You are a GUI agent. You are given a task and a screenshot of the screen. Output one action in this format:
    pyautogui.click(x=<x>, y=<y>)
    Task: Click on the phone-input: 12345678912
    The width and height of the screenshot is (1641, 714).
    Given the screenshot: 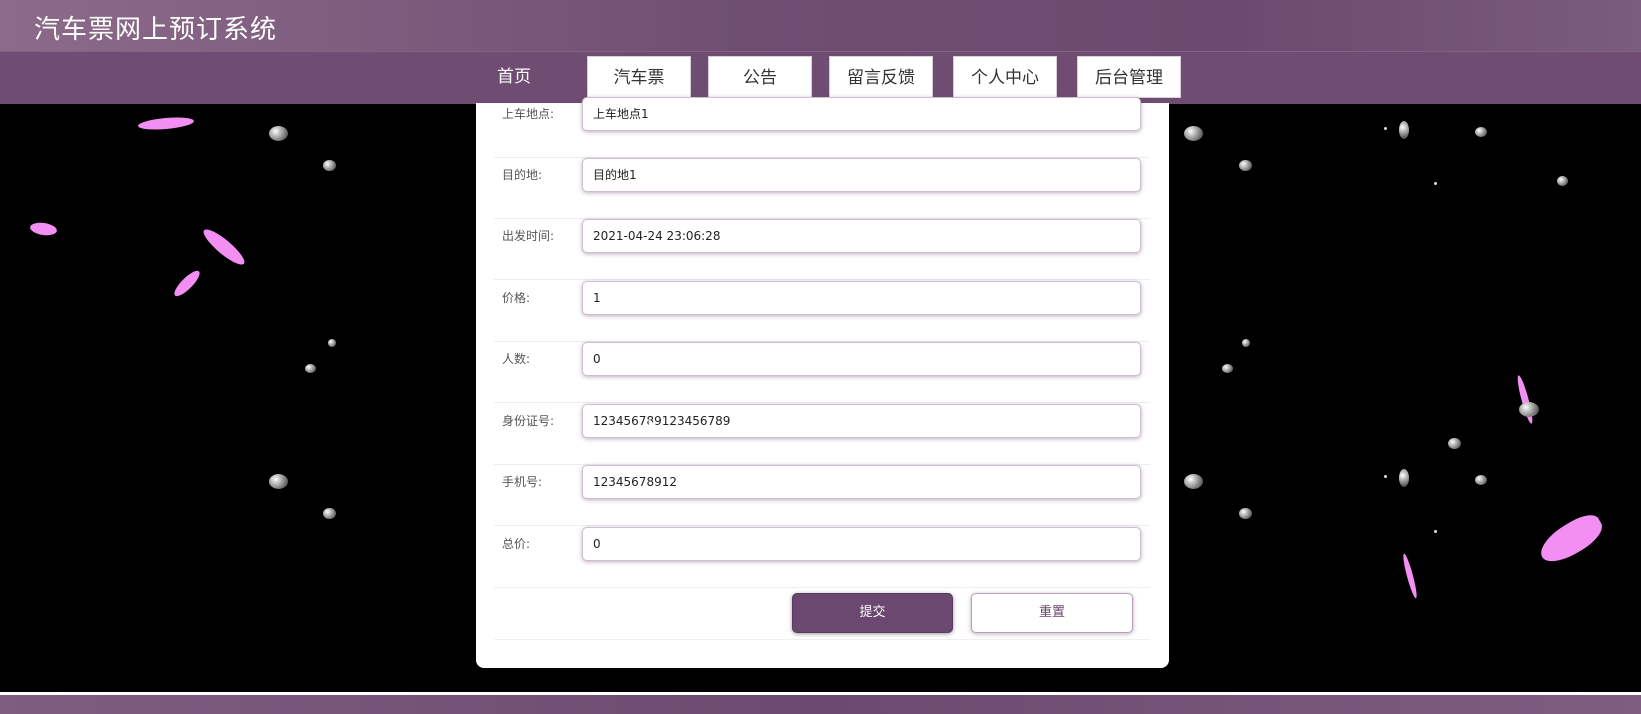 What is the action you would take?
    pyautogui.click(x=861, y=482)
    